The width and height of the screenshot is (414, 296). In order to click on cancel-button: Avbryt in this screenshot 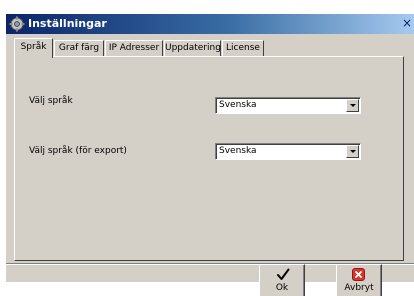, I will do `click(359, 280)`.